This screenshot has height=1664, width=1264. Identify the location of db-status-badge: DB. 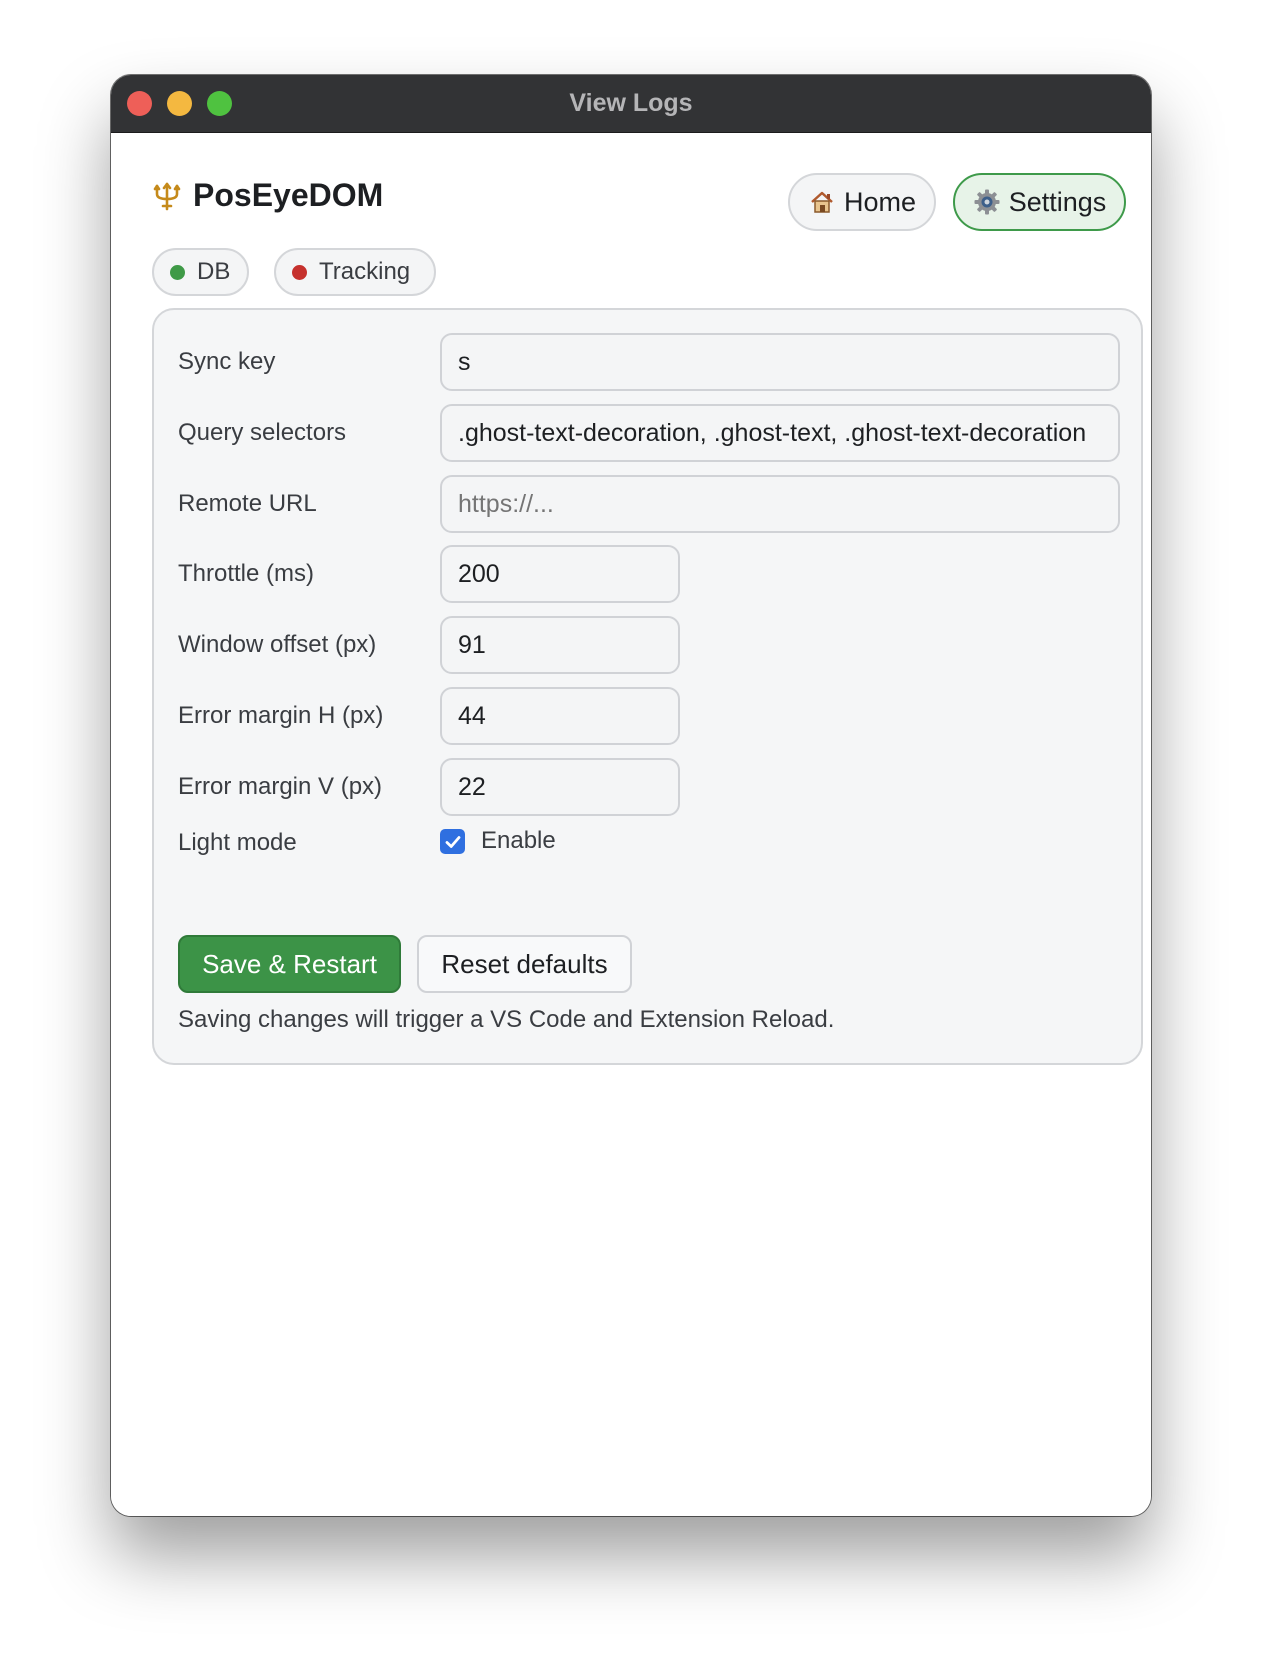
(200, 272).